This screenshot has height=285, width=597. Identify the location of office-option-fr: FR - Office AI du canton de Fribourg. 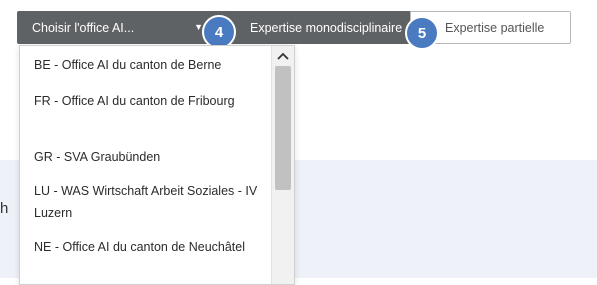
(150, 101).